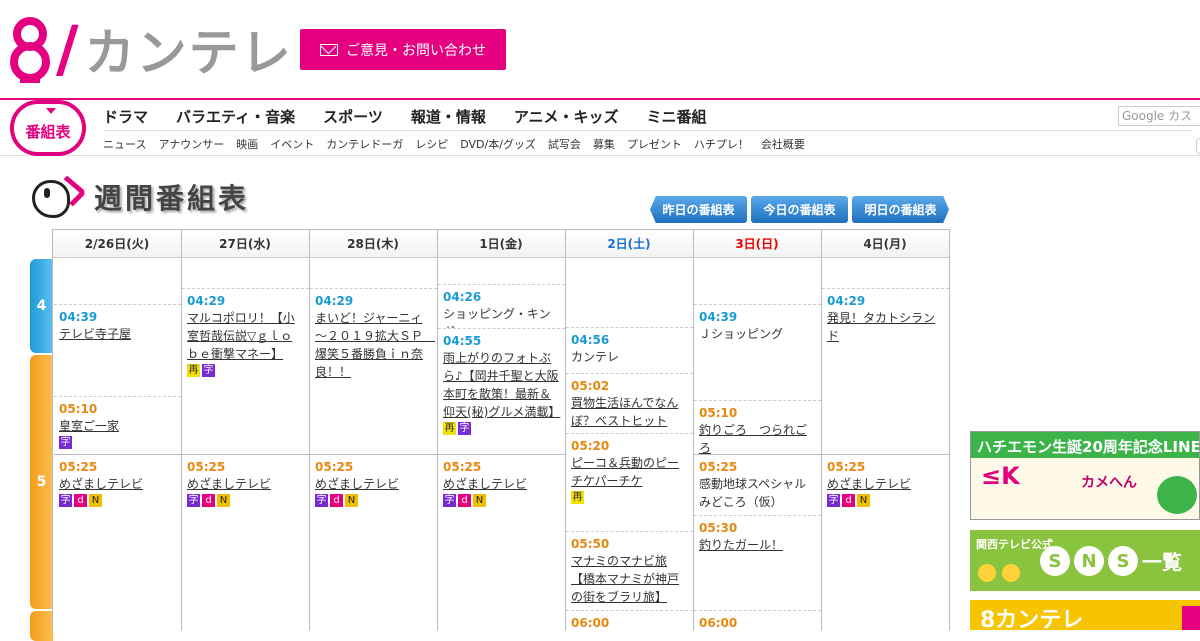  I want to click on program-title: マナミのマナビ旅【橋本マナミが神戸の街をブラリ旅】, so click(629, 579).